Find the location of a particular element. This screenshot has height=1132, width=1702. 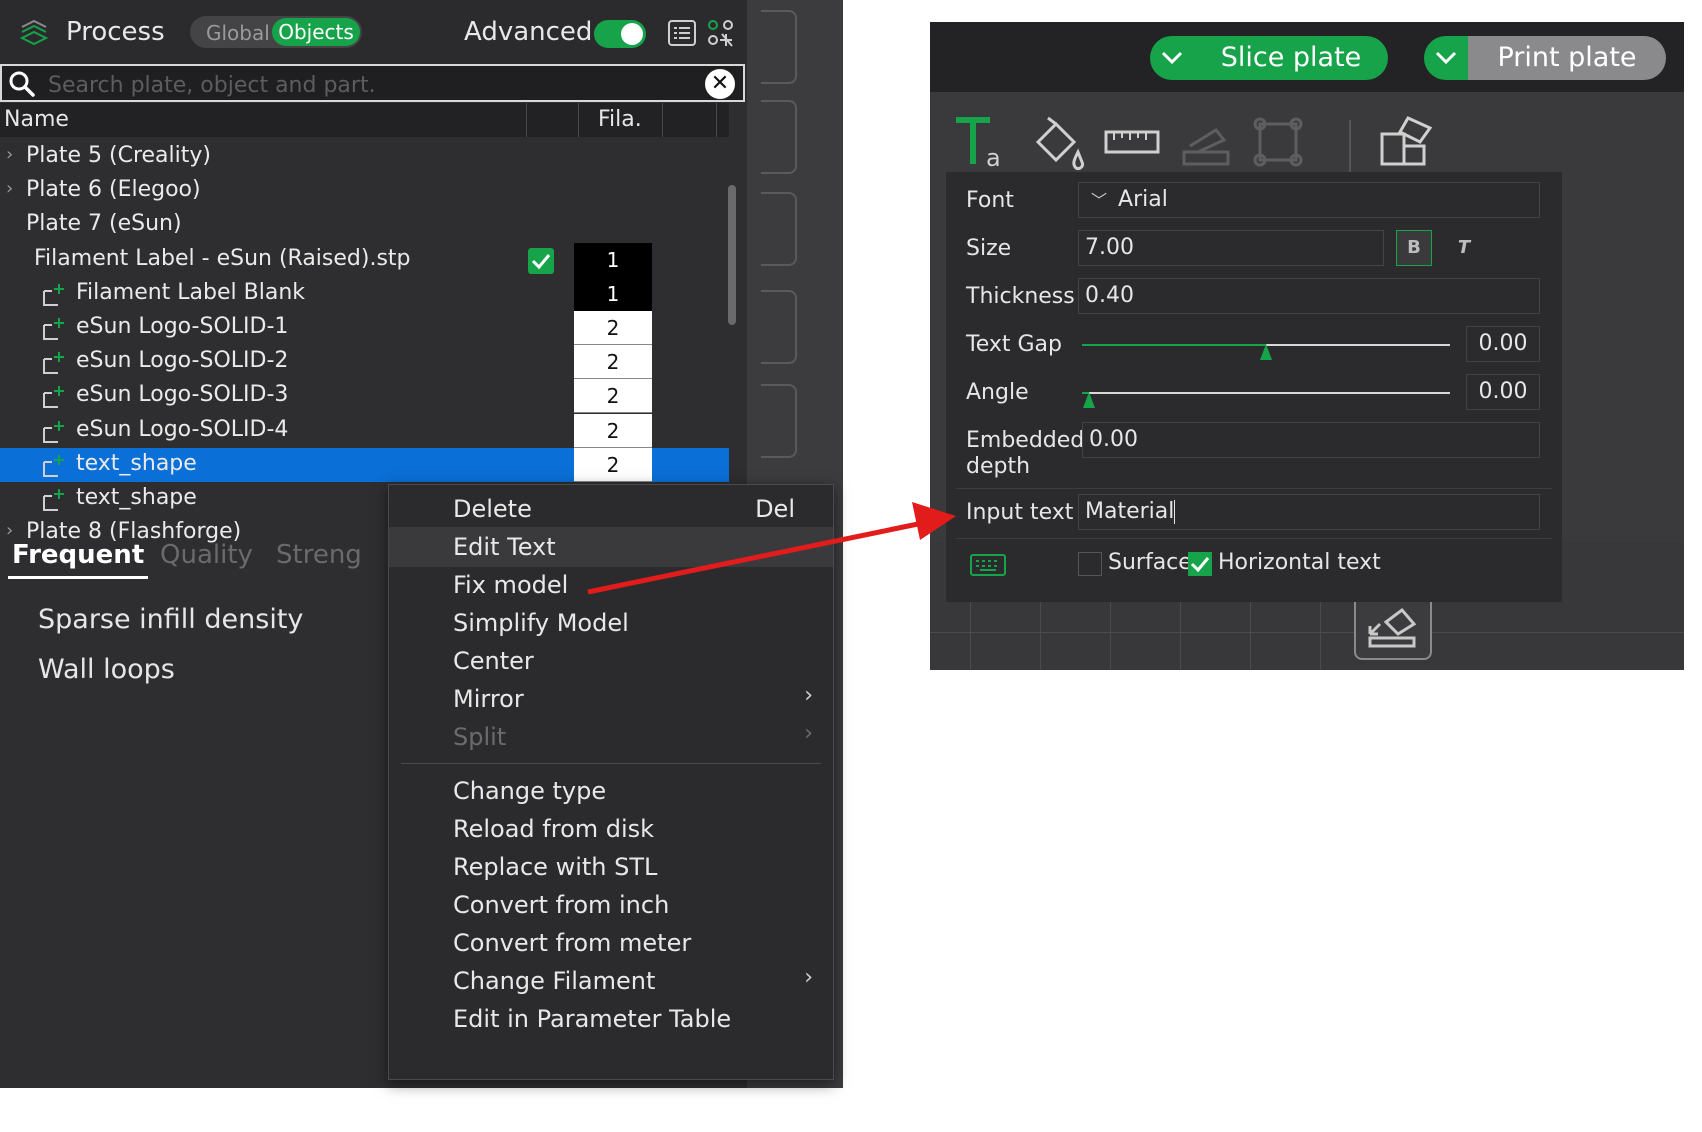

name-column-header: Name is located at coordinates (36, 119).